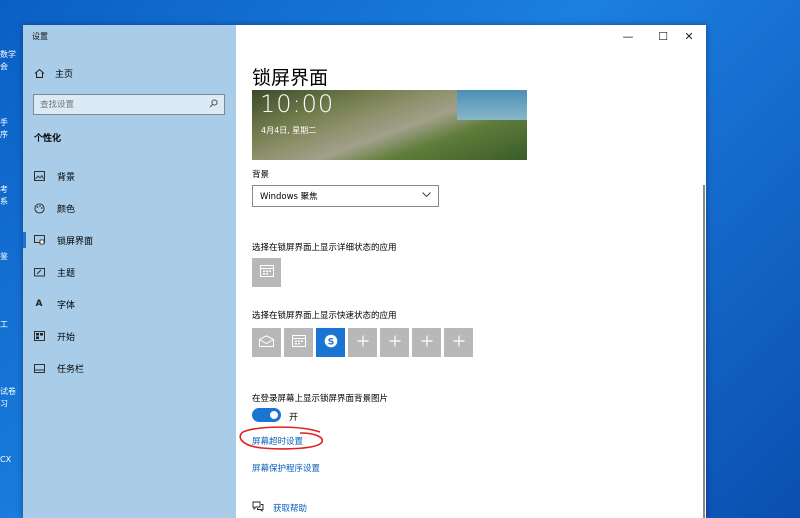 Image resolution: width=800 pixels, height=518 pixels. I want to click on sidebar-item-label: 主题, so click(66, 273).